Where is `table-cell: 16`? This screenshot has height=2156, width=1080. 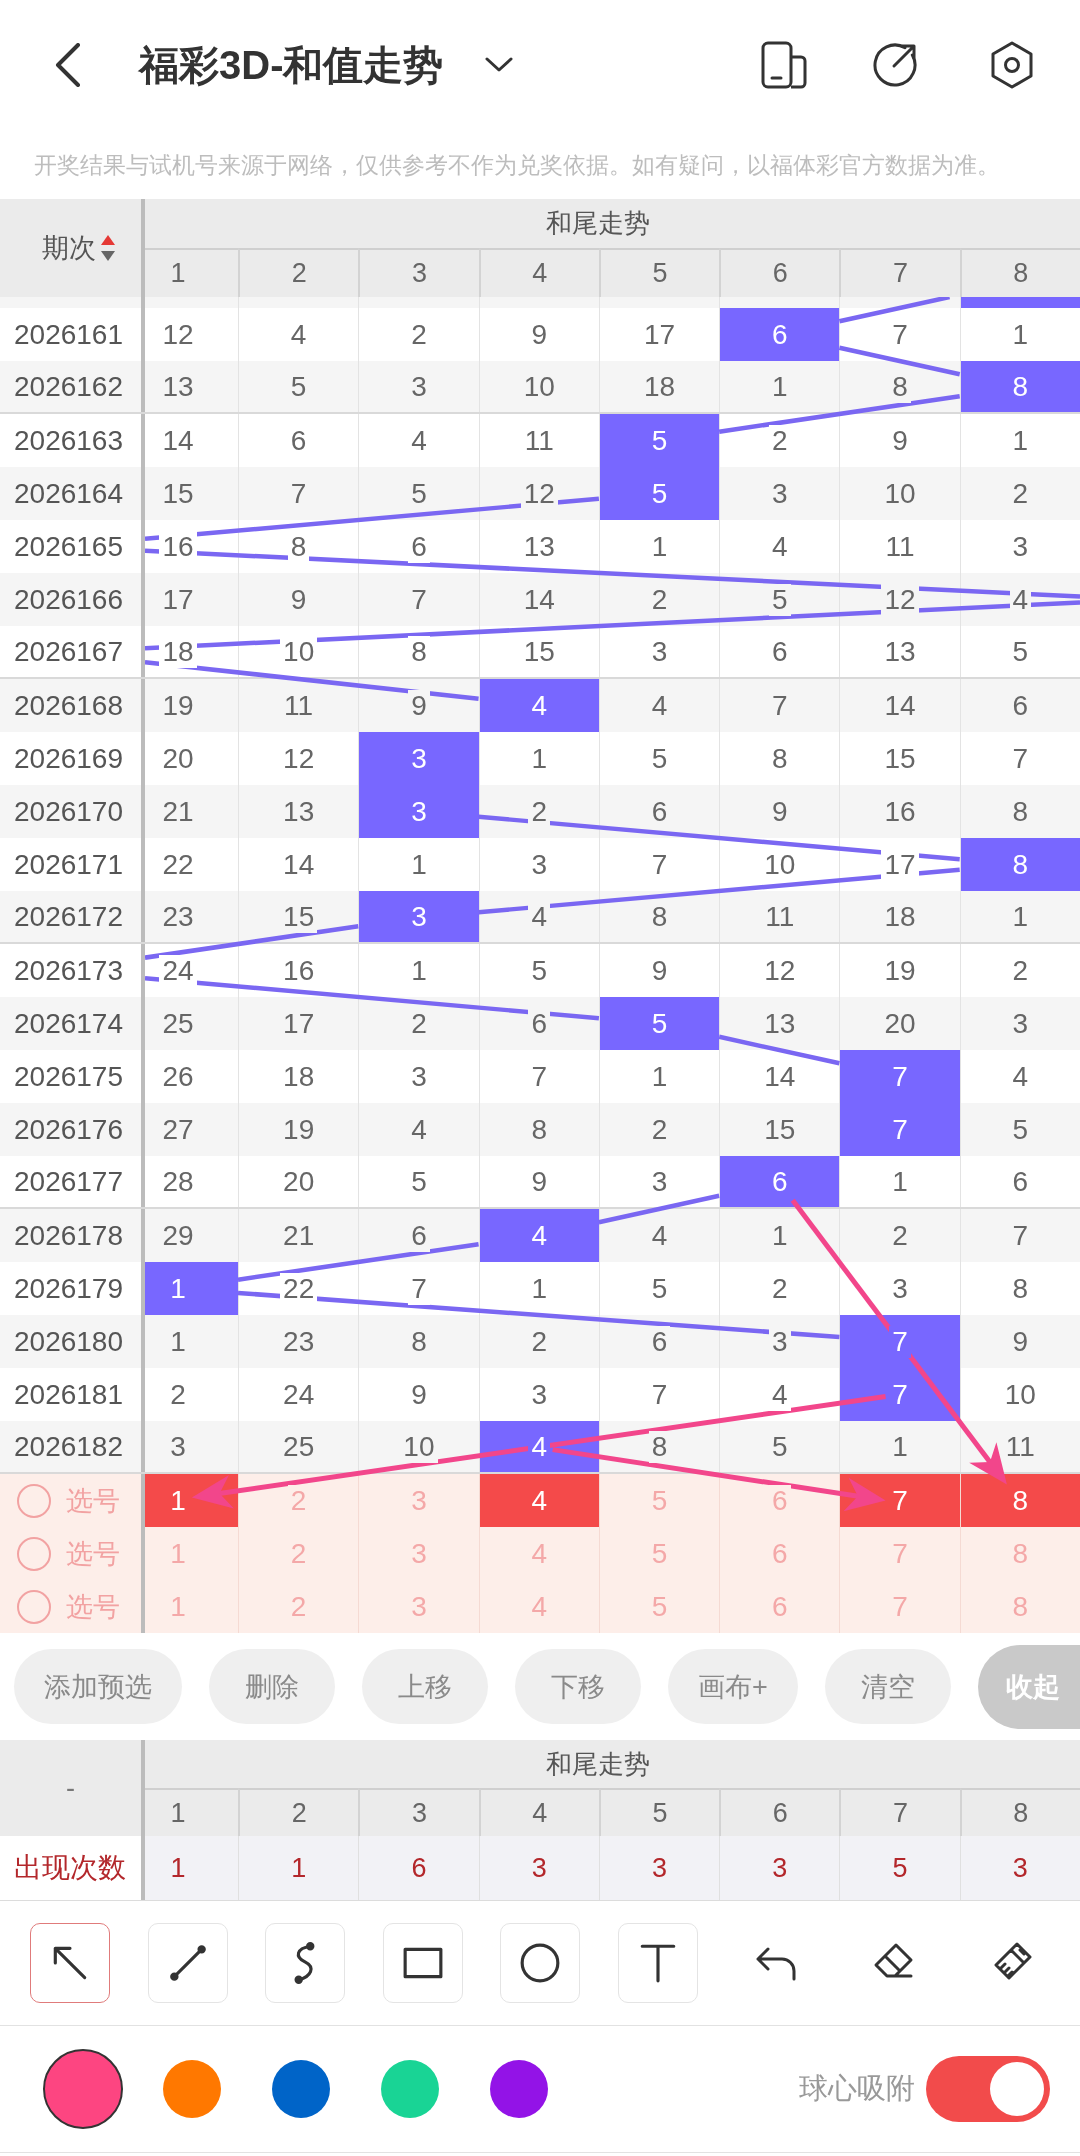 table-cell: 16 is located at coordinates (191, 546).